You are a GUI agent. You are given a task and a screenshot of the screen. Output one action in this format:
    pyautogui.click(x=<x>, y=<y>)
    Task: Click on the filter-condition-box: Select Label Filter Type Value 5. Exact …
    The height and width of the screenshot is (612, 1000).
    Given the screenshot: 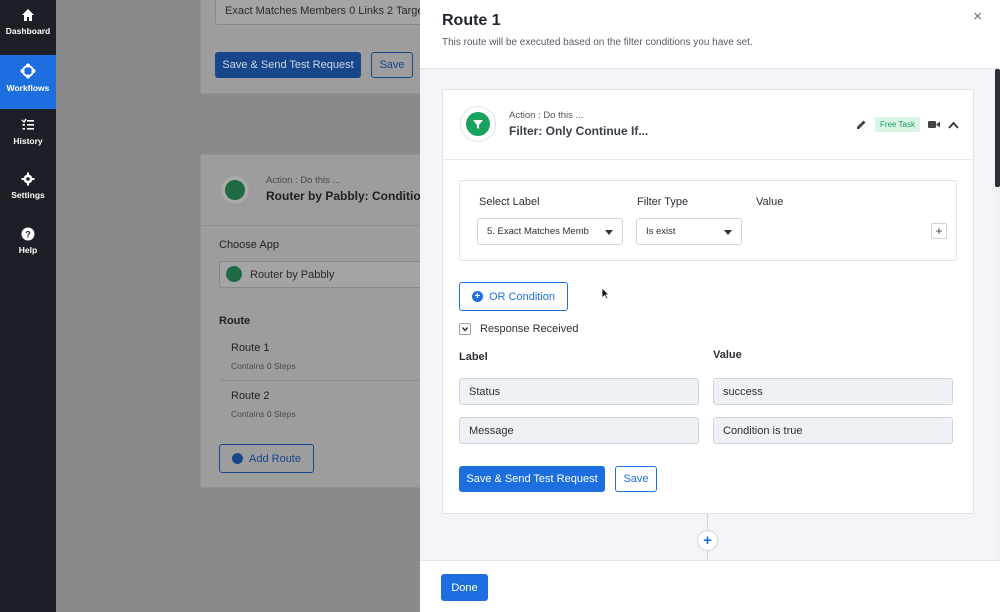 What is the action you would take?
    pyautogui.click(x=708, y=220)
    